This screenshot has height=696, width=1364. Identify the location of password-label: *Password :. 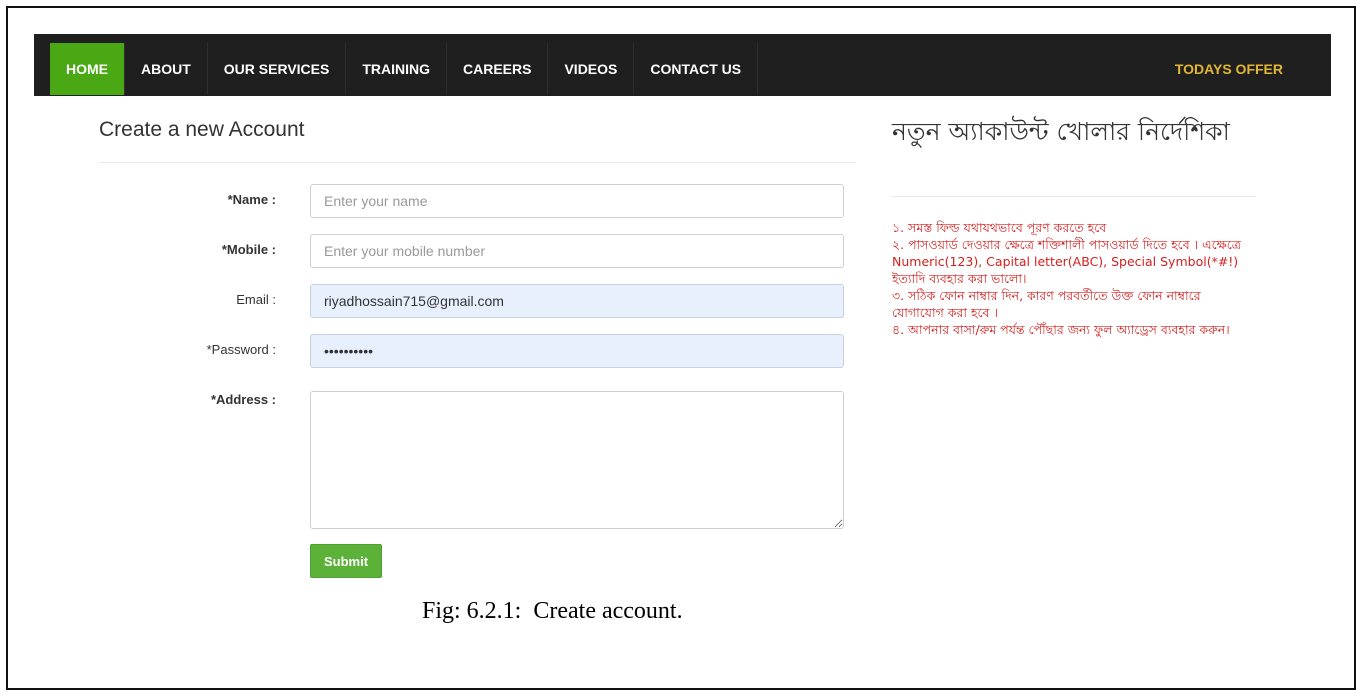
(241, 349).